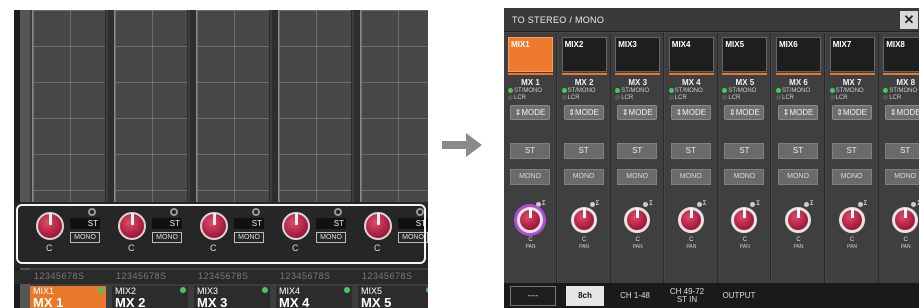 The height and width of the screenshot is (308, 919). What do you see at coordinates (183, 290) in the screenshot?
I see `status-dot` at bounding box center [183, 290].